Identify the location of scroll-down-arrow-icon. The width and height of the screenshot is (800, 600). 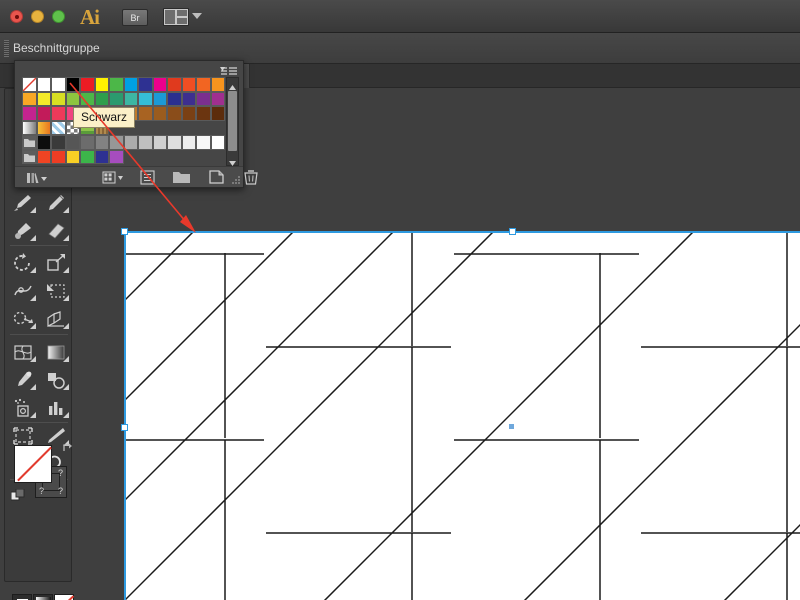
(232, 160).